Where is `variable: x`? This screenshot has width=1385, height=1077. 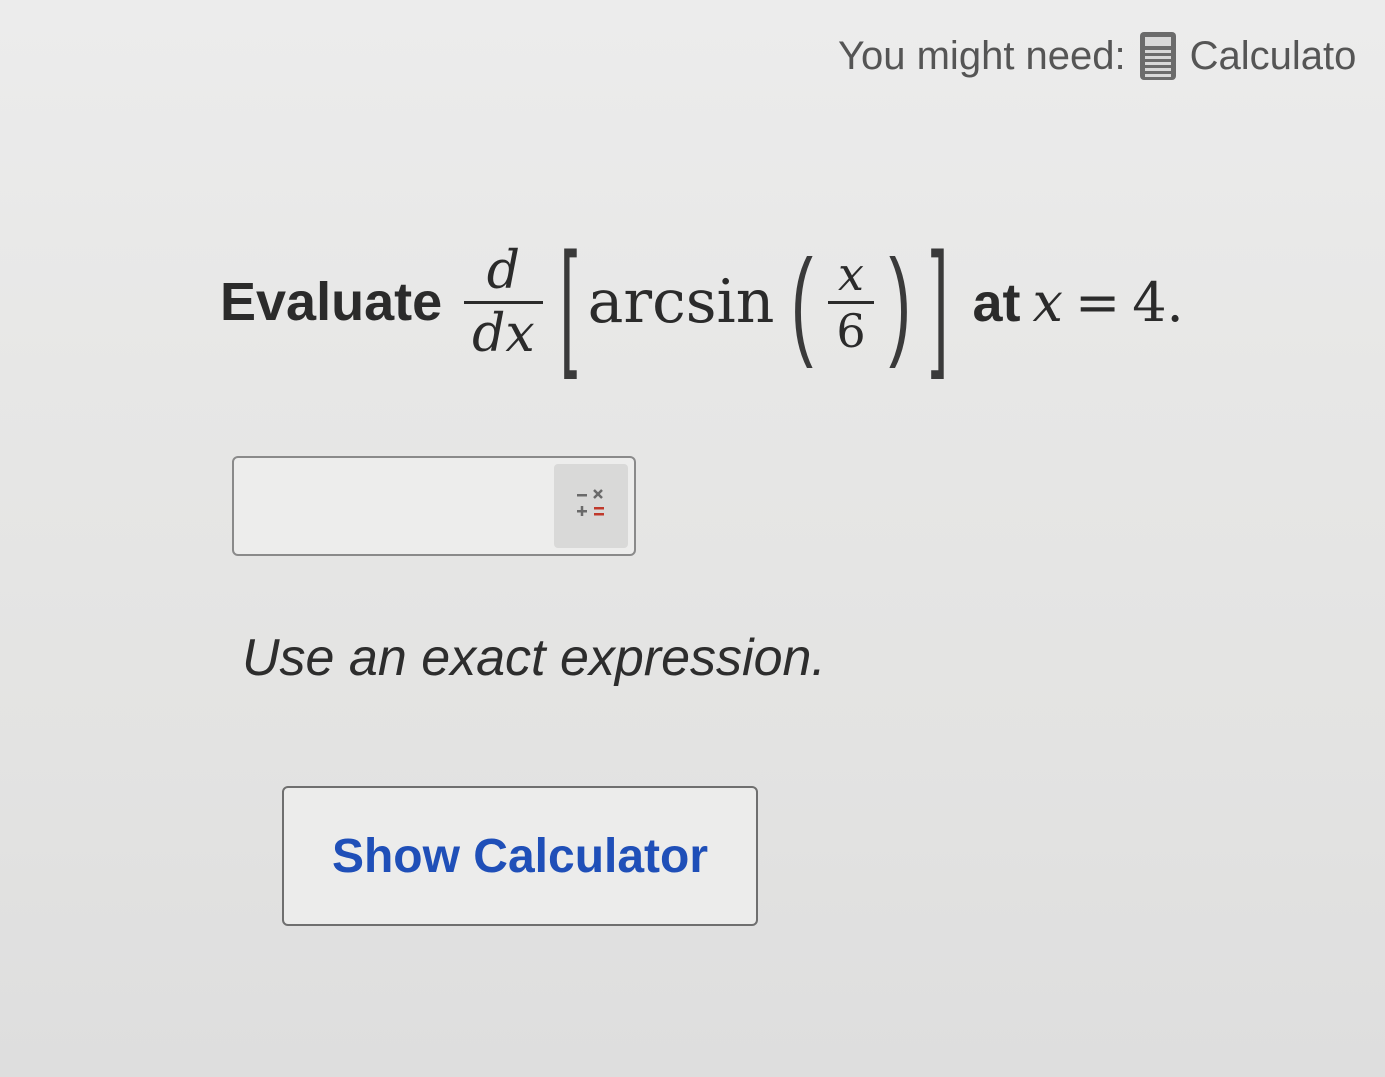 variable: x is located at coordinates (1047, 302).